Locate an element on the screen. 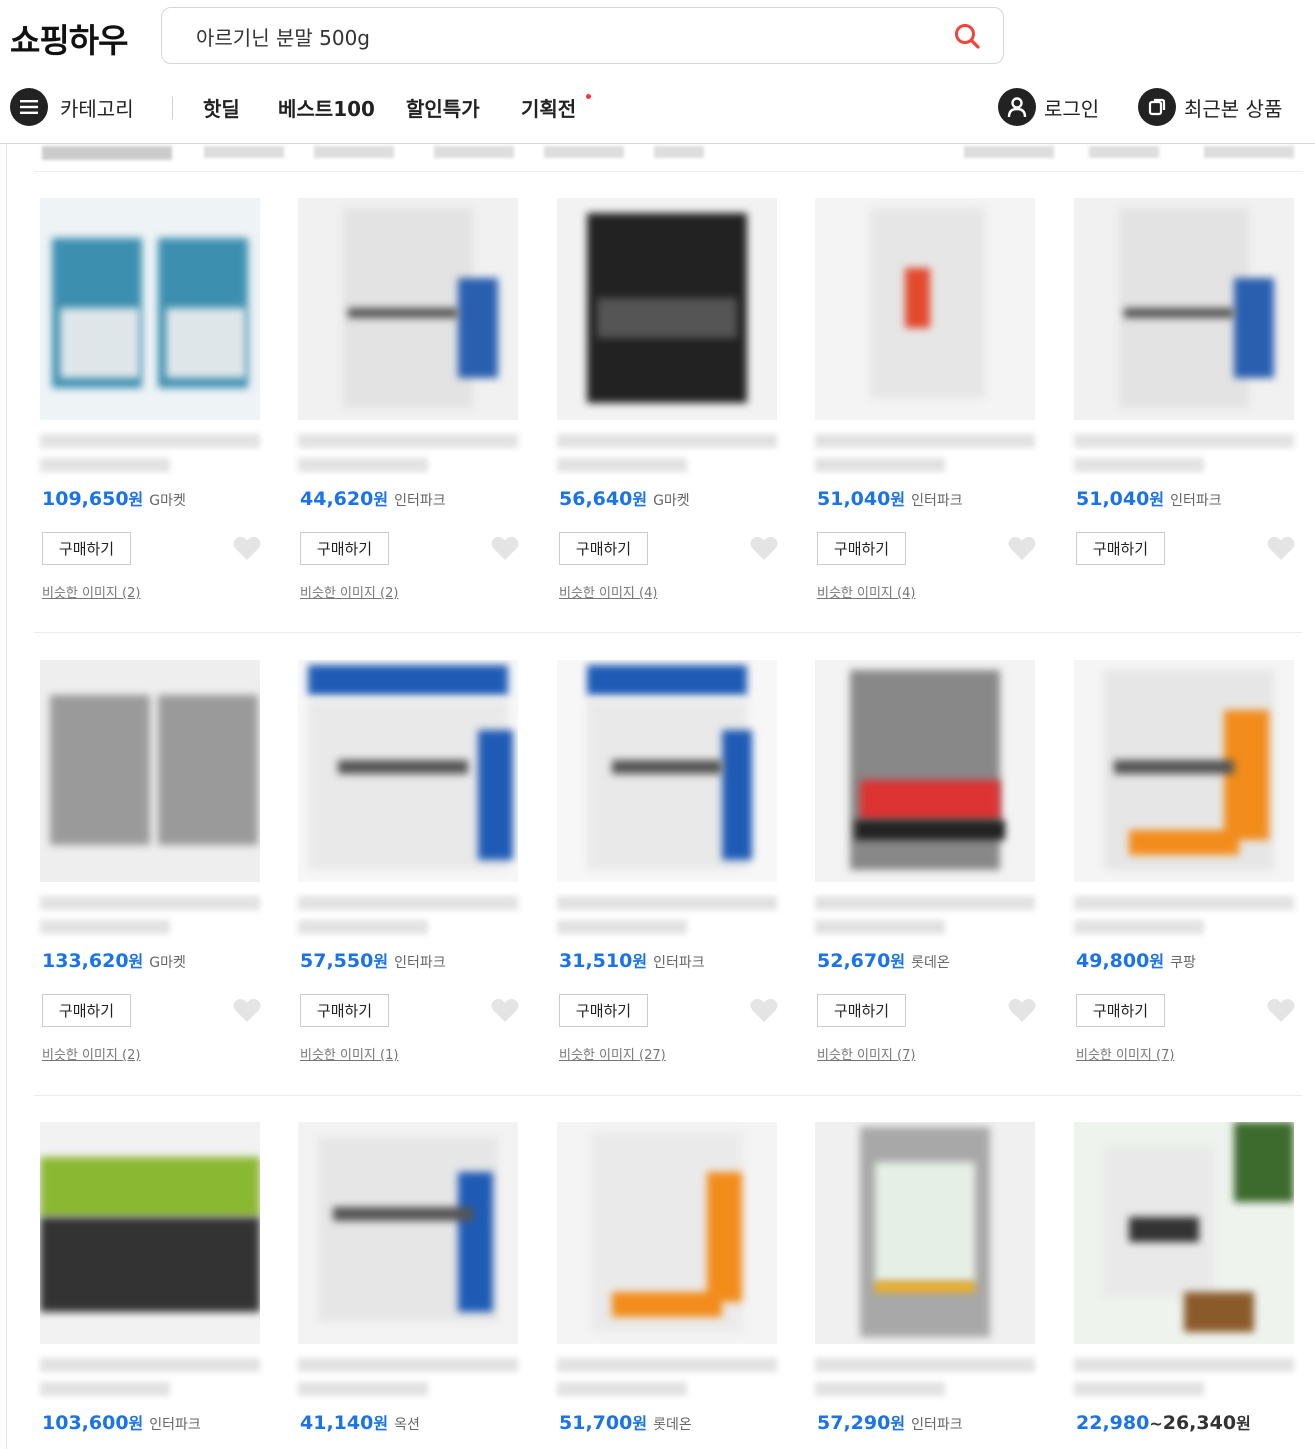 This screenshot has height=1449, width=1315. similar-images-link: 비슷한 이미지 (1) is located at coordinates (349, 1053).